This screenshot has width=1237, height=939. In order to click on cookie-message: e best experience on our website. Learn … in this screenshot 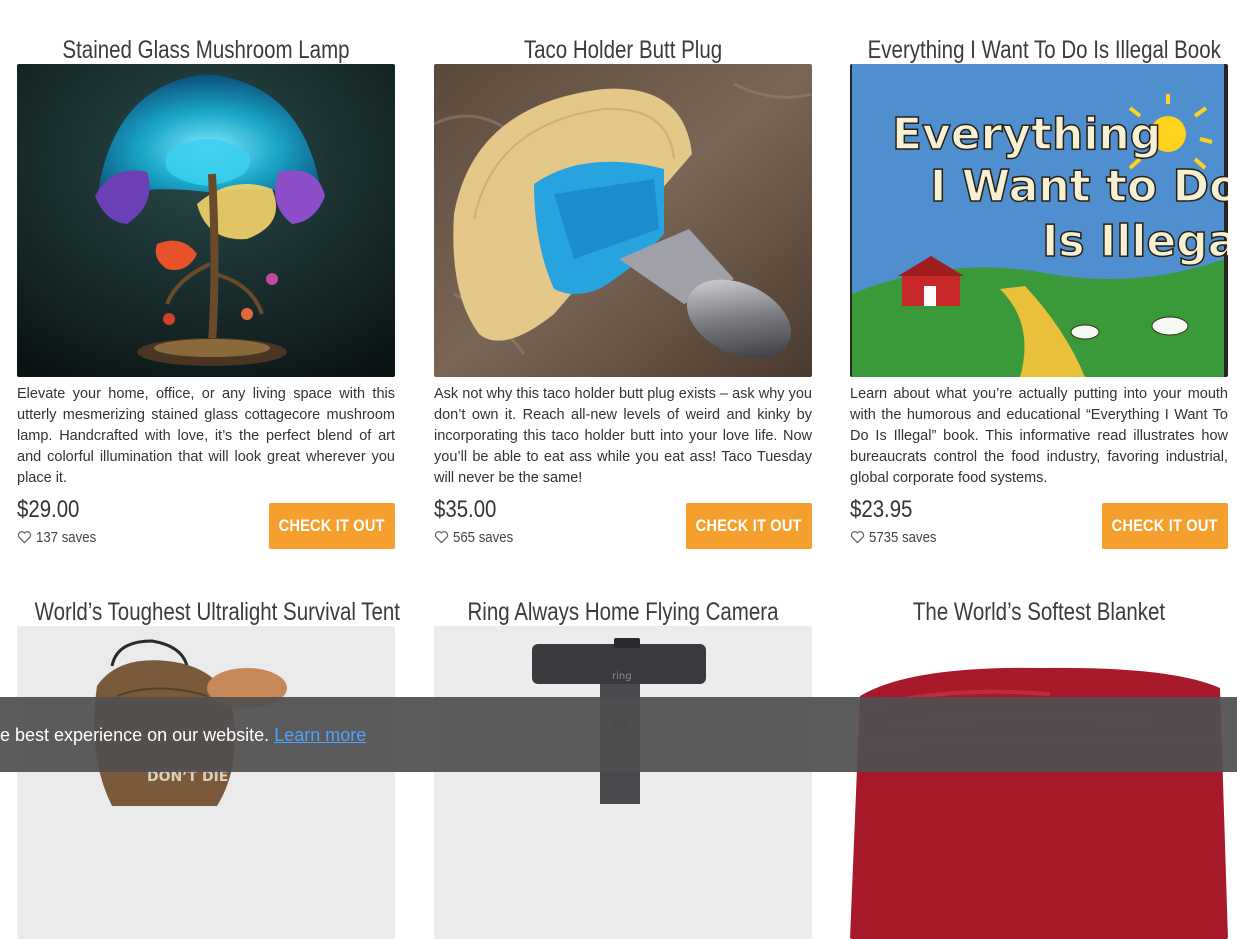, I will do `click(183, 735)`.